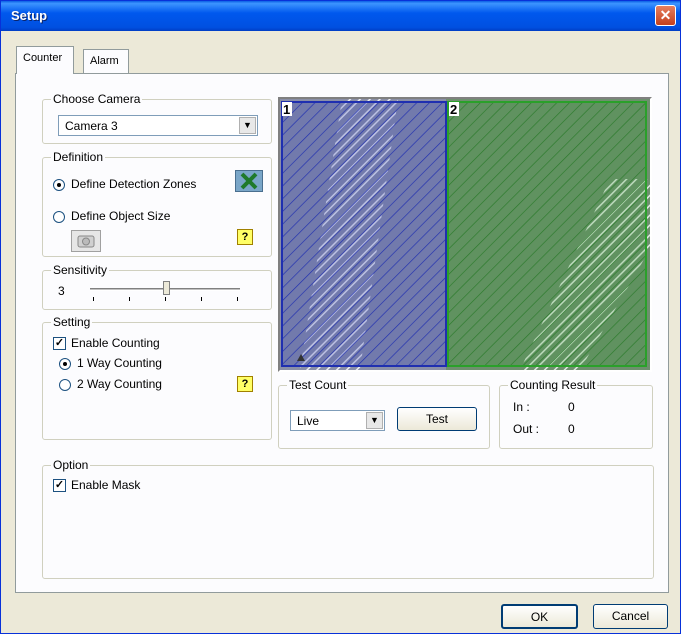 The width and height of the screenshot is (681, 634). What do you see at coordinates (86, 241) in the screenshot?
I see `object-size-icon` at bounding box center [86, 241].